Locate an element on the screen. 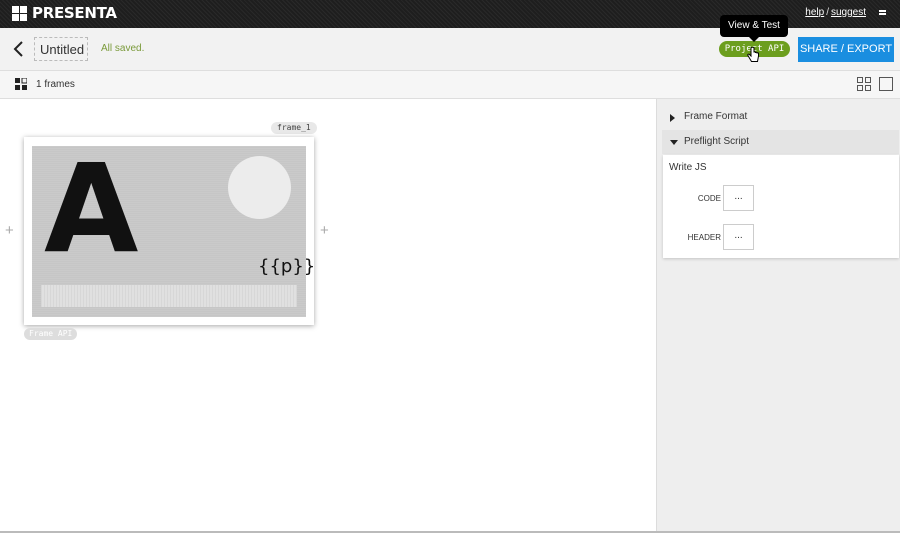  help-link: help is located at coordinates (814, 12).